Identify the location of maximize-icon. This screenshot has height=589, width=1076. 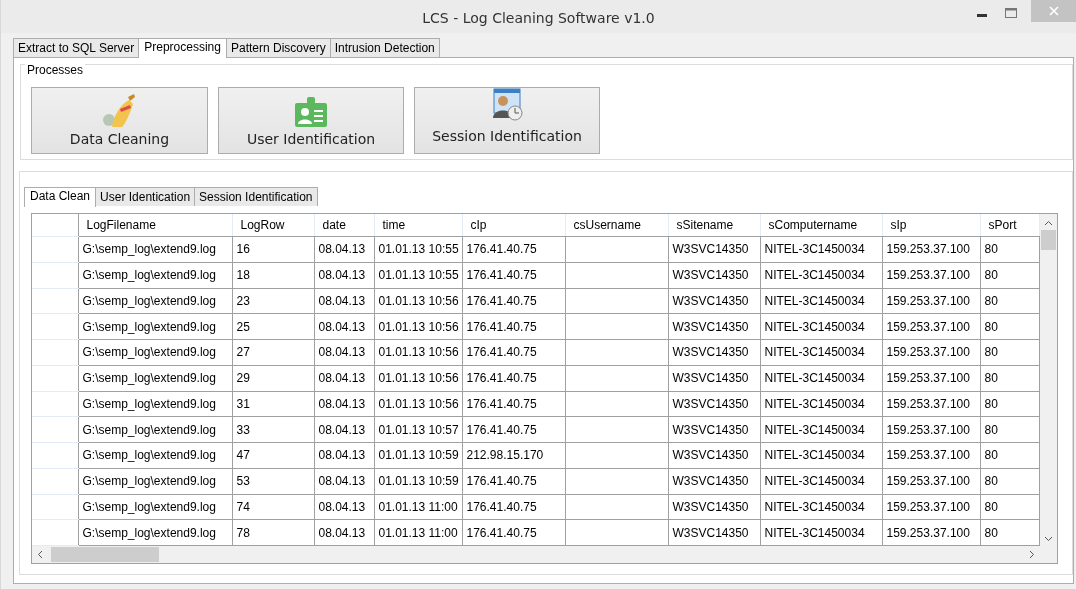
(1011, 13).